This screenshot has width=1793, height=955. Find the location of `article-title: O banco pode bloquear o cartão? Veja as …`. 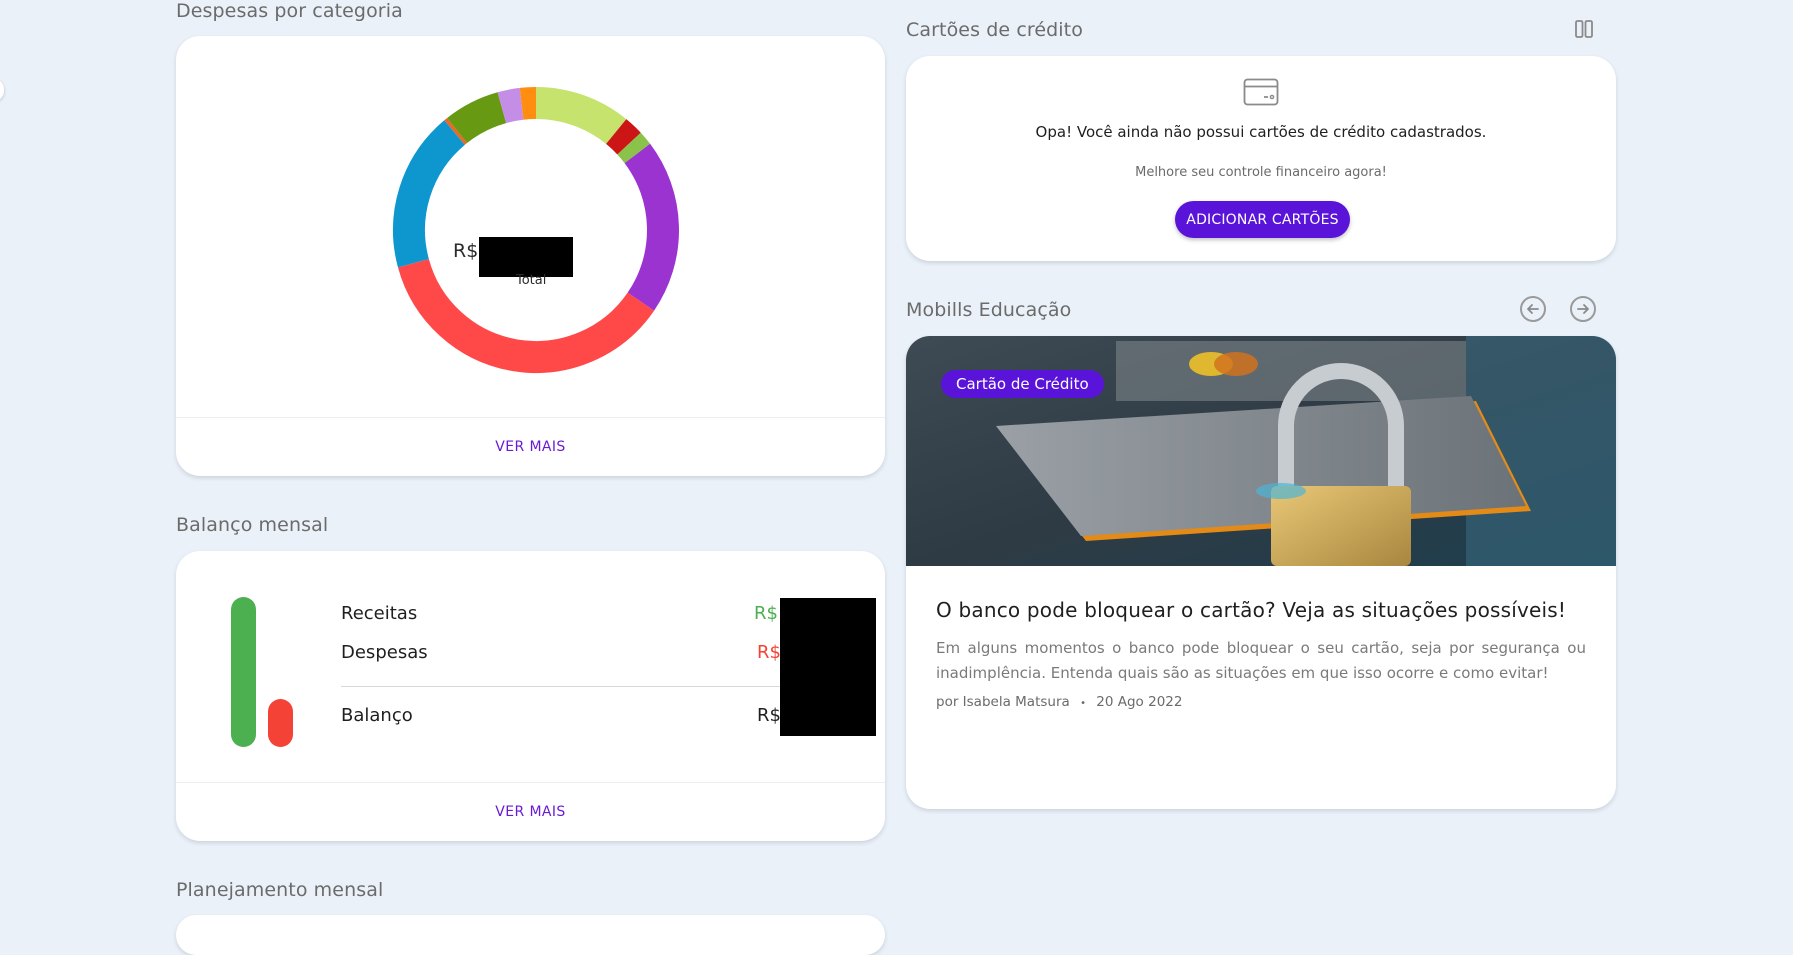

article-title: O banco pode bloquear o cartão? Veja as … is located at coordinates (1251, 610).